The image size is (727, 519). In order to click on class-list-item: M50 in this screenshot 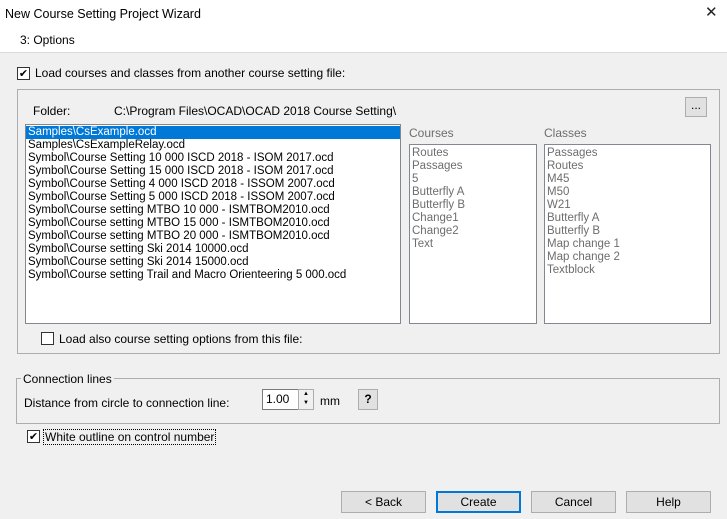, I will do `click(627, 192)`.